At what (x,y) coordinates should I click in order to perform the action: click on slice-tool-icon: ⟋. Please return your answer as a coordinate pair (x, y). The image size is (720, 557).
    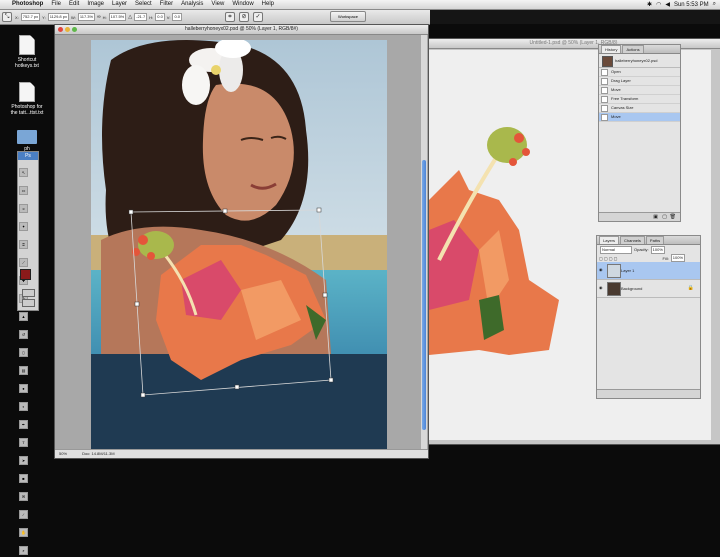
    Looking at the image, I should click on (23, 262).